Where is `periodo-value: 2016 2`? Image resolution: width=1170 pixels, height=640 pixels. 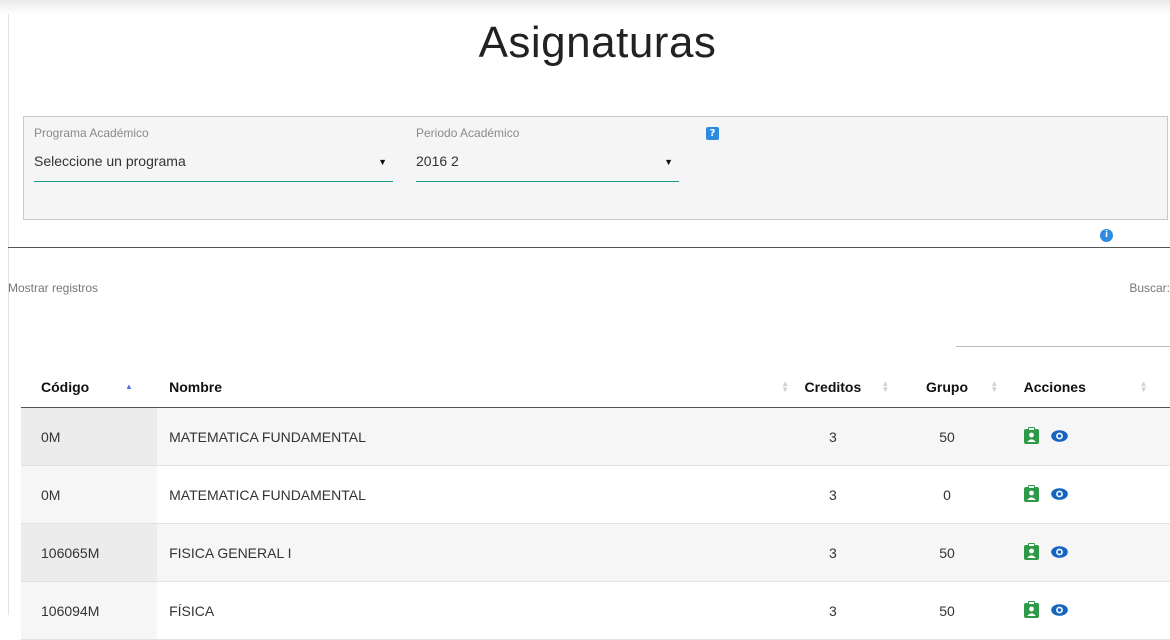 periodo-value: 2016 2 is located at coordinates (437, 161).